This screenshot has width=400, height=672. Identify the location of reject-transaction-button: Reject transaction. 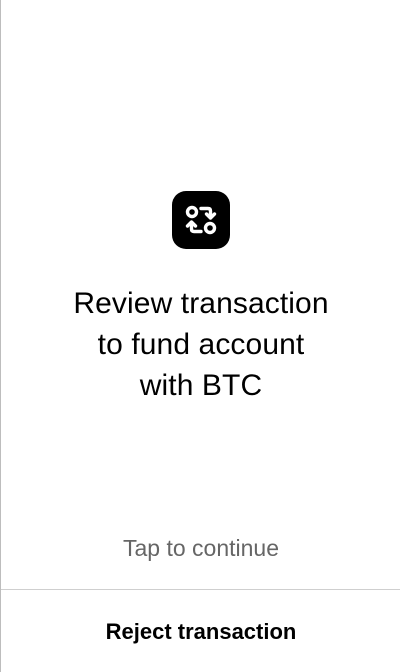
(200, 631).